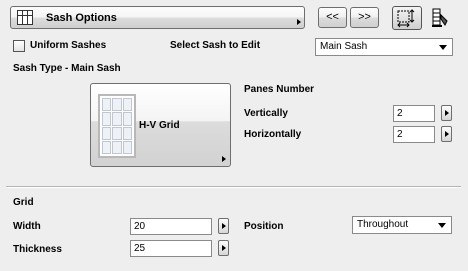 This screenshot has width=468, height=271. Describe the element at coordinates (157, 17) in the screenshot. I see `panel-selector: Sash Options` at that location.